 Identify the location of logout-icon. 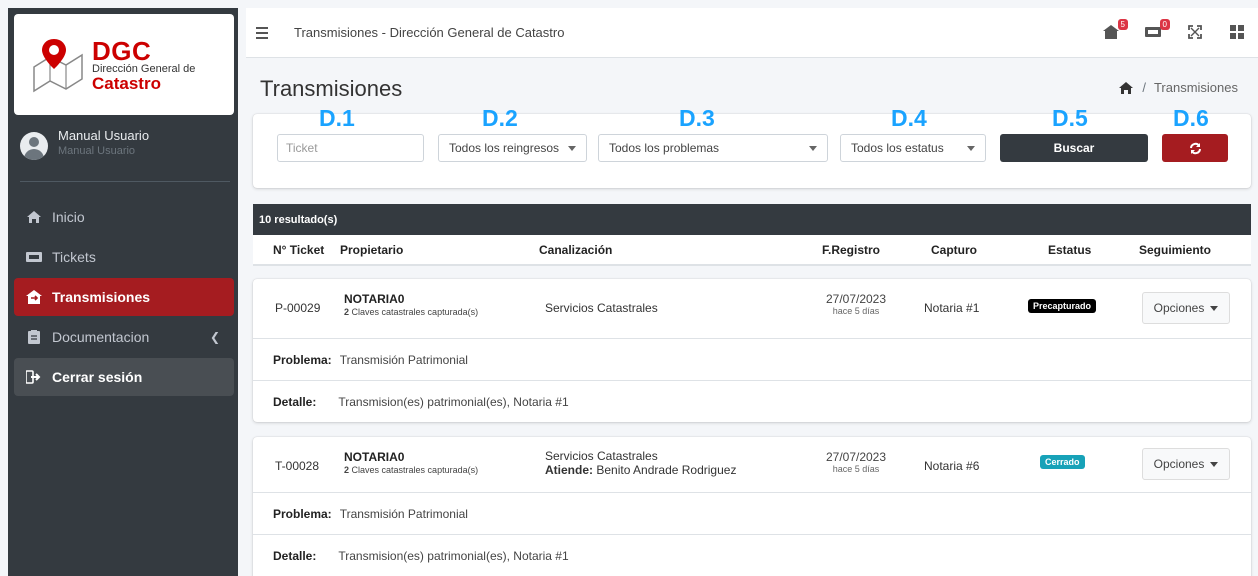
(34, 377).